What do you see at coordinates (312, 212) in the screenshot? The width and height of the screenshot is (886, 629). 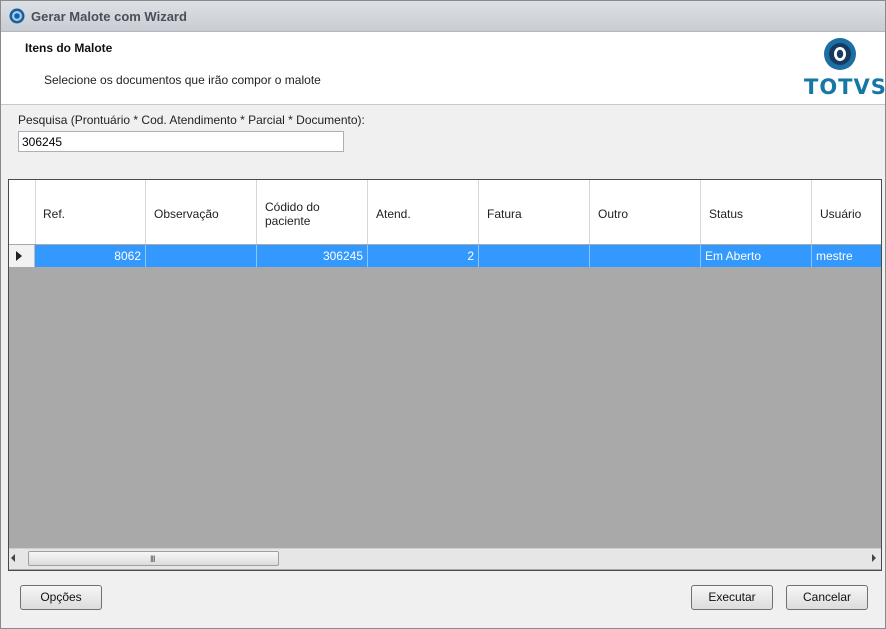 I see `column-header-codigo-paciente: Códido do paciente` at bounding box center [312, 212].